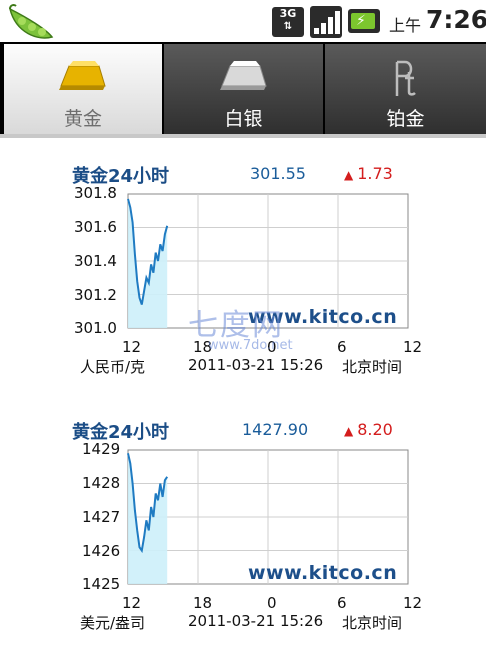  What do you see at coordinates (95, 227) in the screenshot?
I see `y-tick-label: 301.6` at bounding box center [95, 227].